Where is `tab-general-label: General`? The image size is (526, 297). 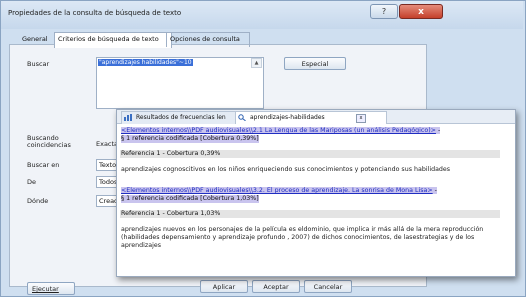 tab-general-label: General is located at coordinates (35, 39).